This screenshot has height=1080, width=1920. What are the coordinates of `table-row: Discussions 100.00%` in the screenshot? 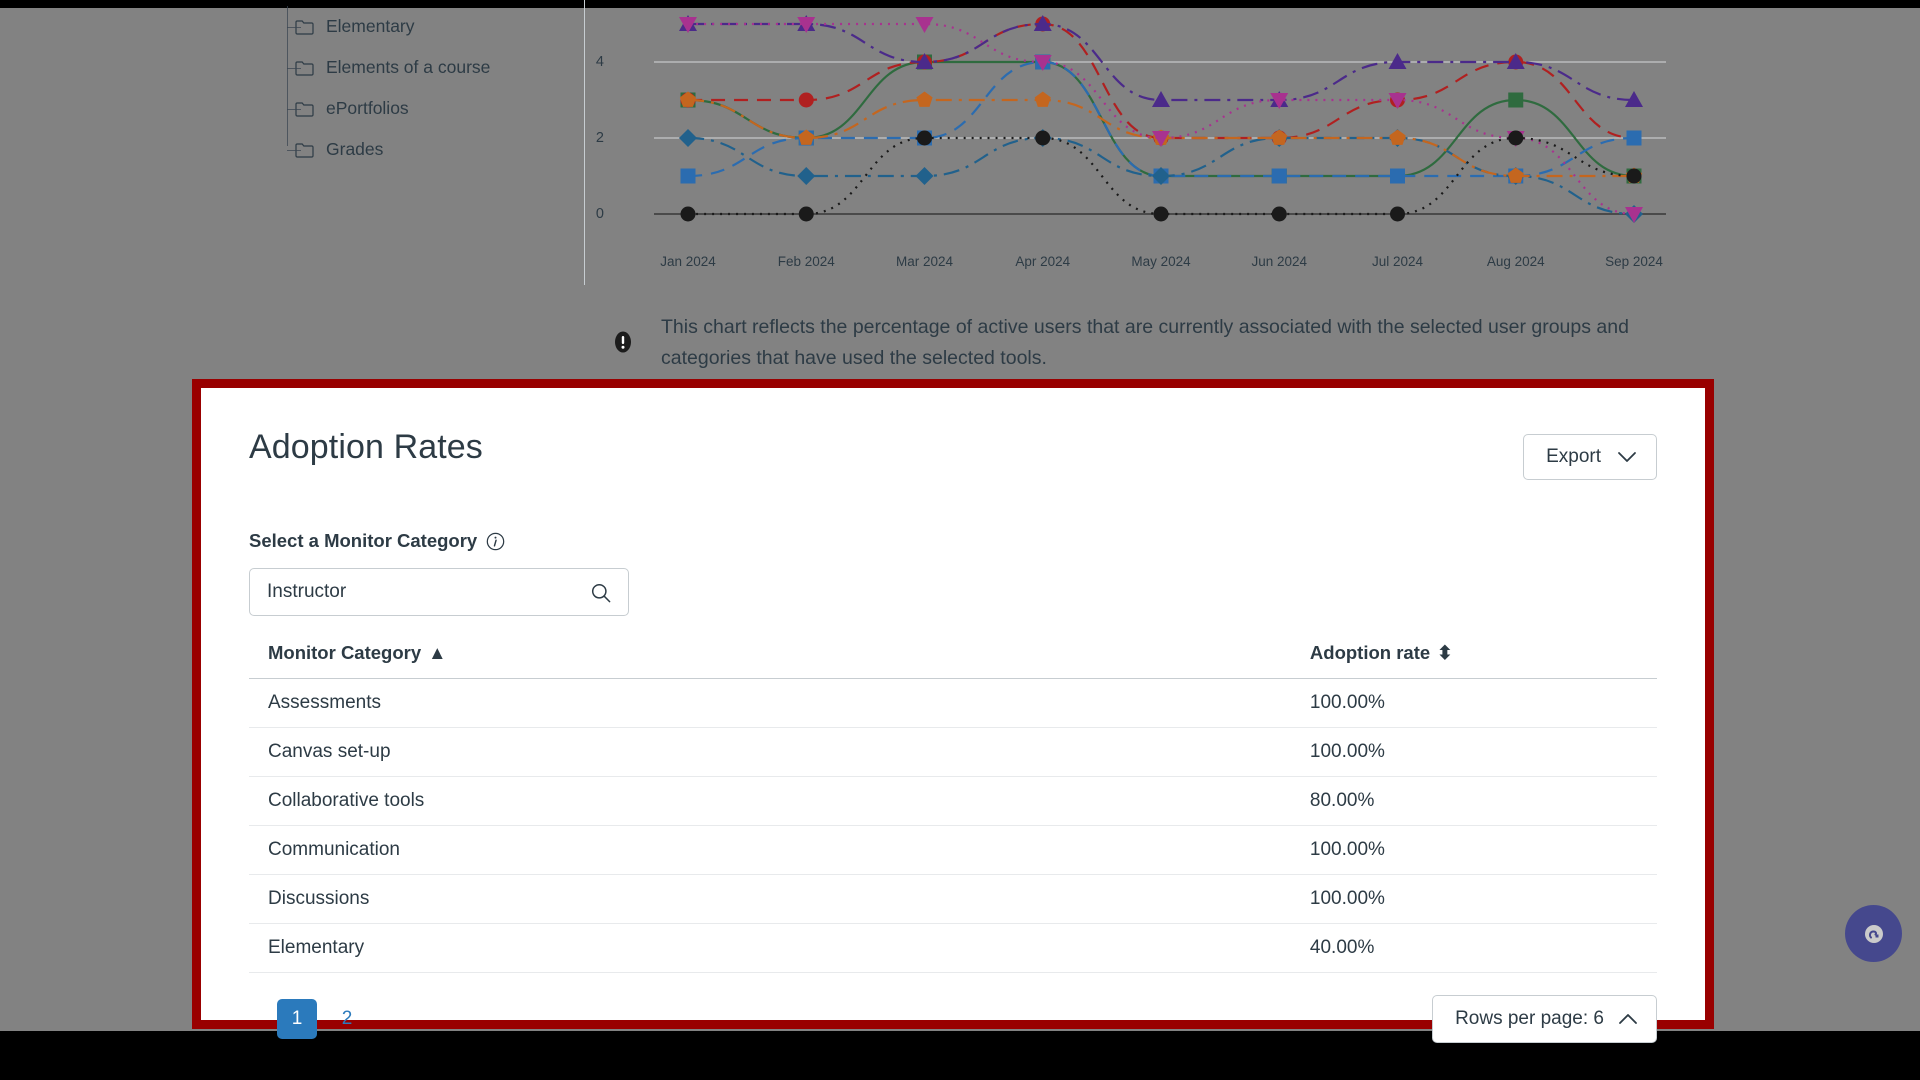 It's located at (953, 899).